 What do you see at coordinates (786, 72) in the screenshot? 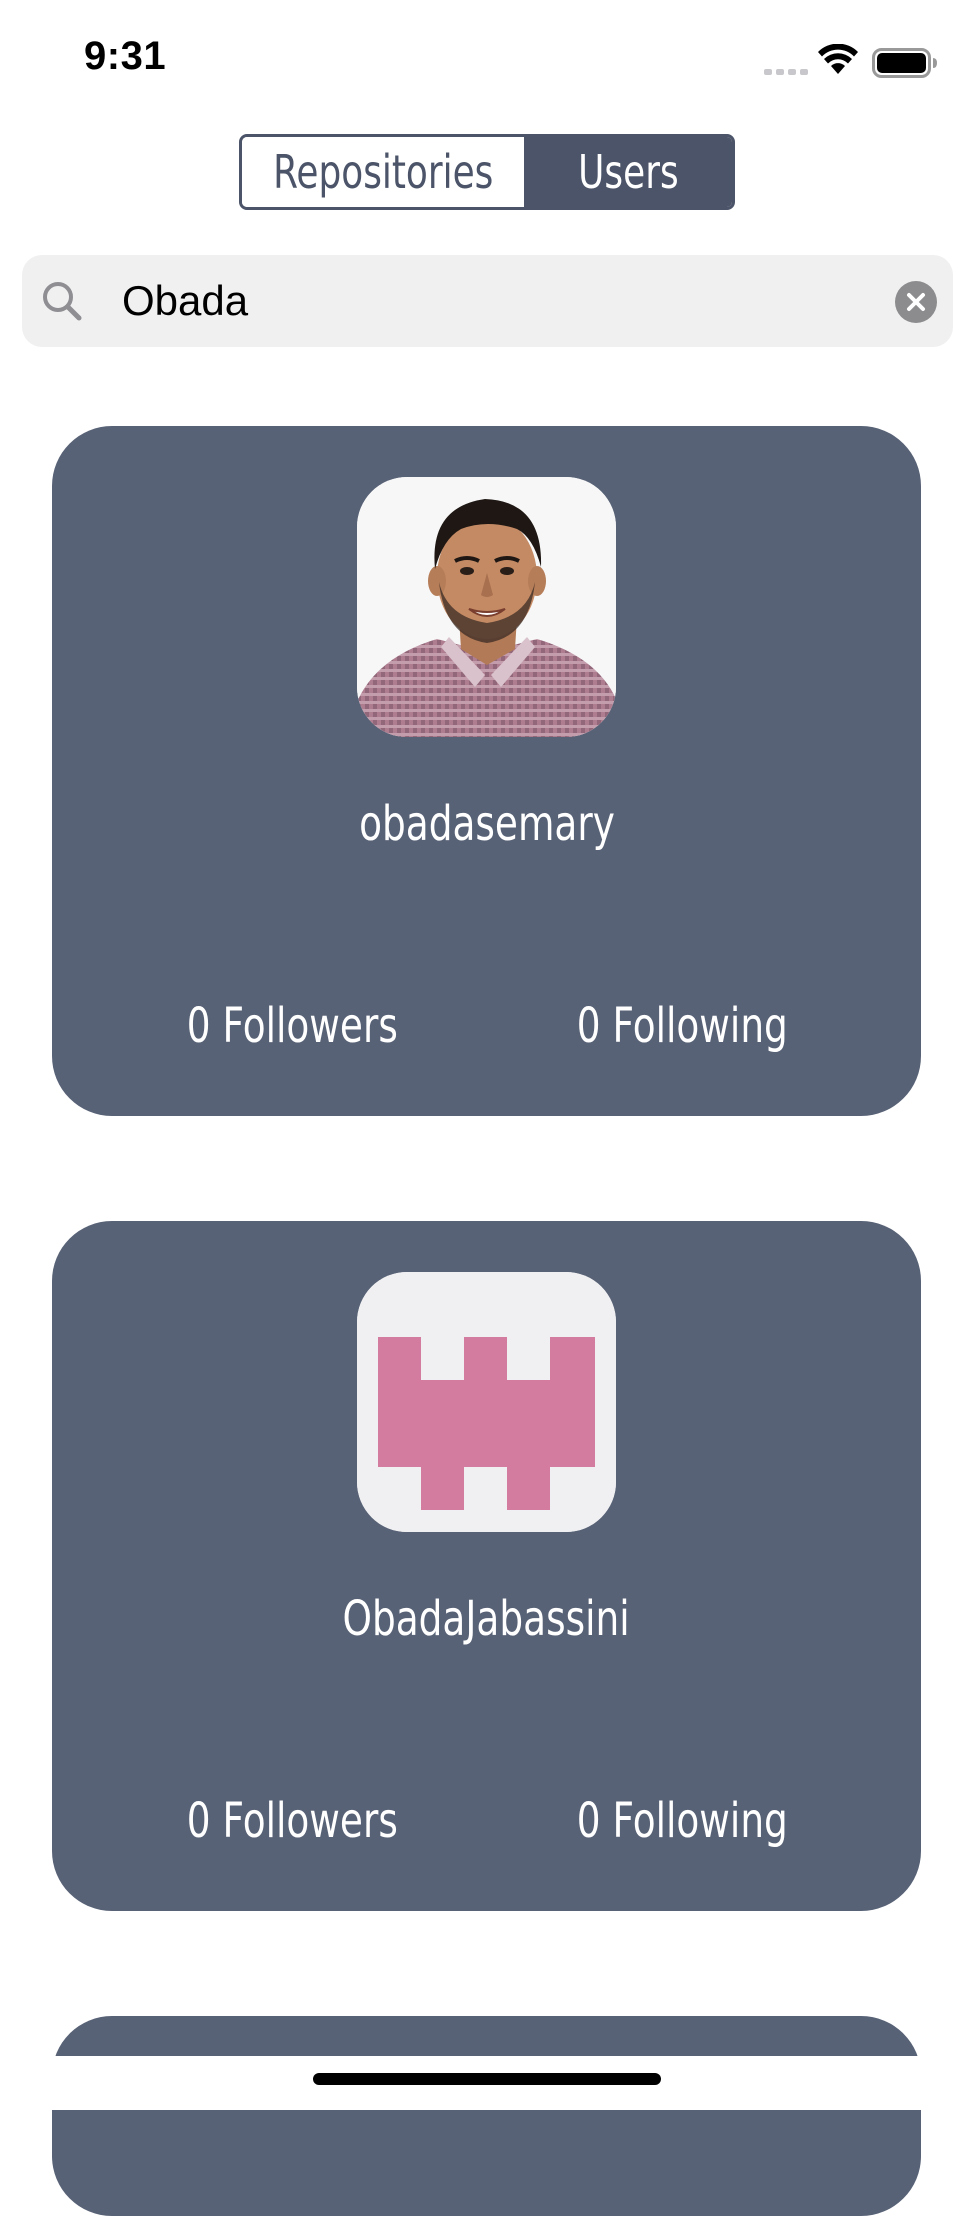
I see `cellular-signal-icon` at bounding box center [786, 72].